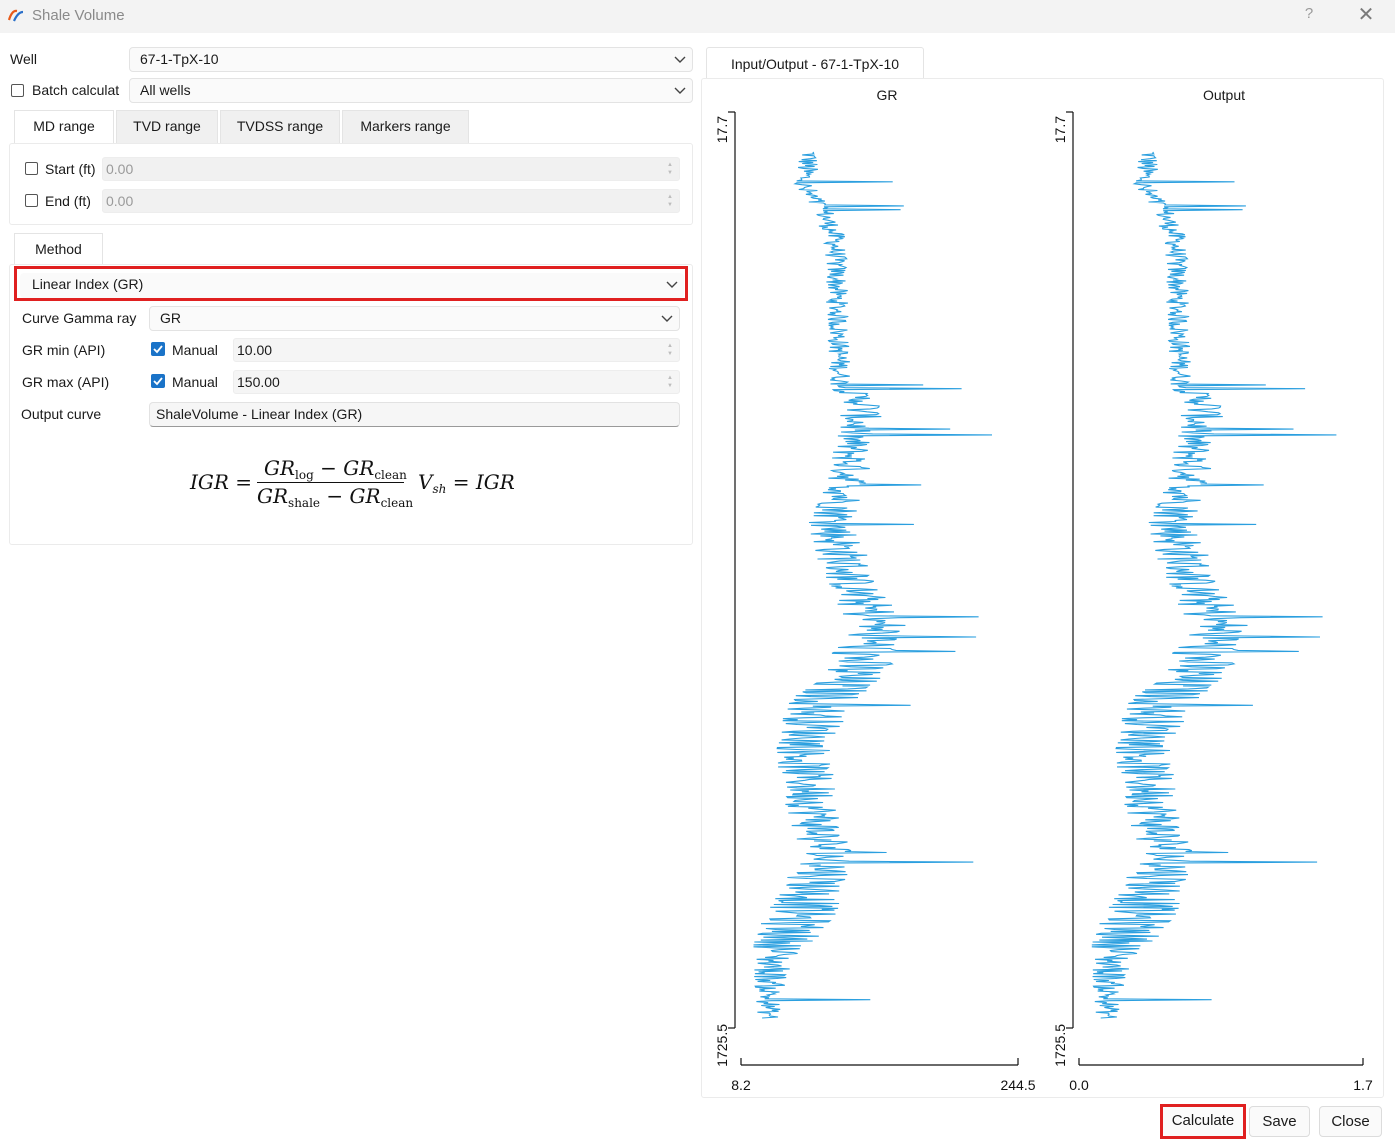 The height and width of the screenshot is (1148, 1395). I want to click on curve-label: Curve Gamma ray, so click(79, 318).